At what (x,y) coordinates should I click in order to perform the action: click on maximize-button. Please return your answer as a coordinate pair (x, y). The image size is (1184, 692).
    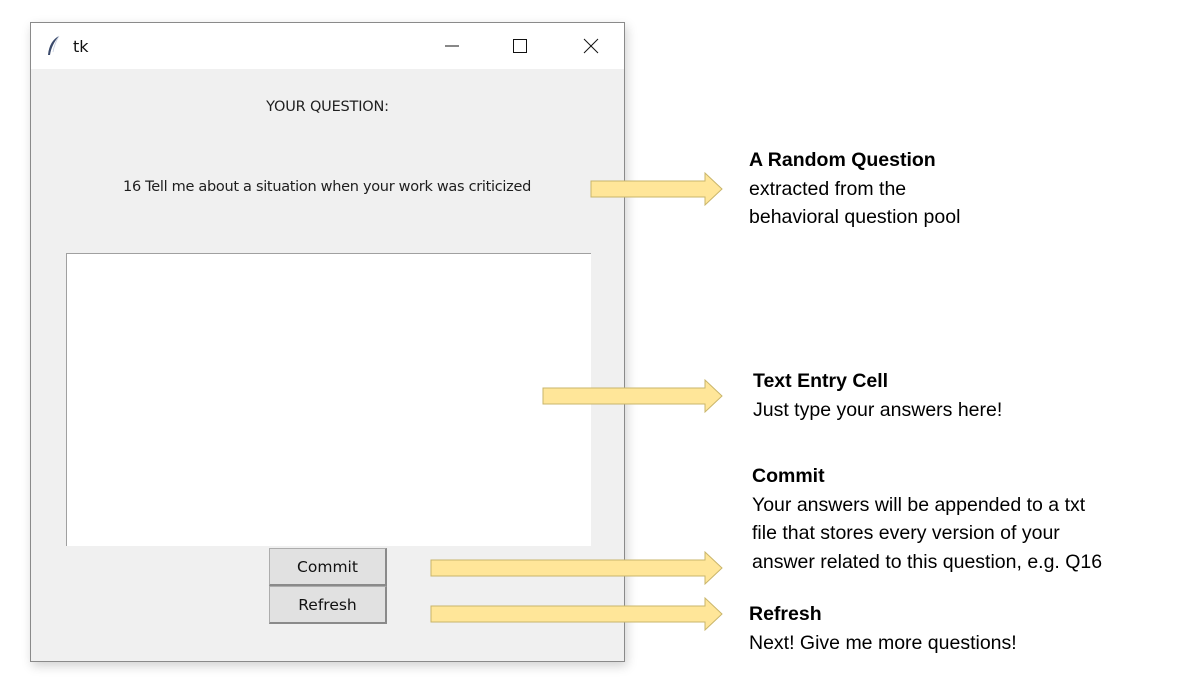
    Looking at the image, I should click on (520, 46).